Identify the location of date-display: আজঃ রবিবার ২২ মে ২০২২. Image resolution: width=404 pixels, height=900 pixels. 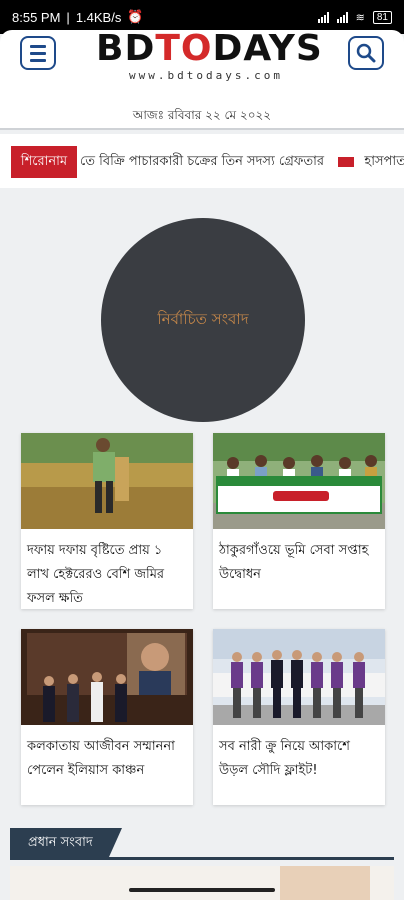
(202, 115).